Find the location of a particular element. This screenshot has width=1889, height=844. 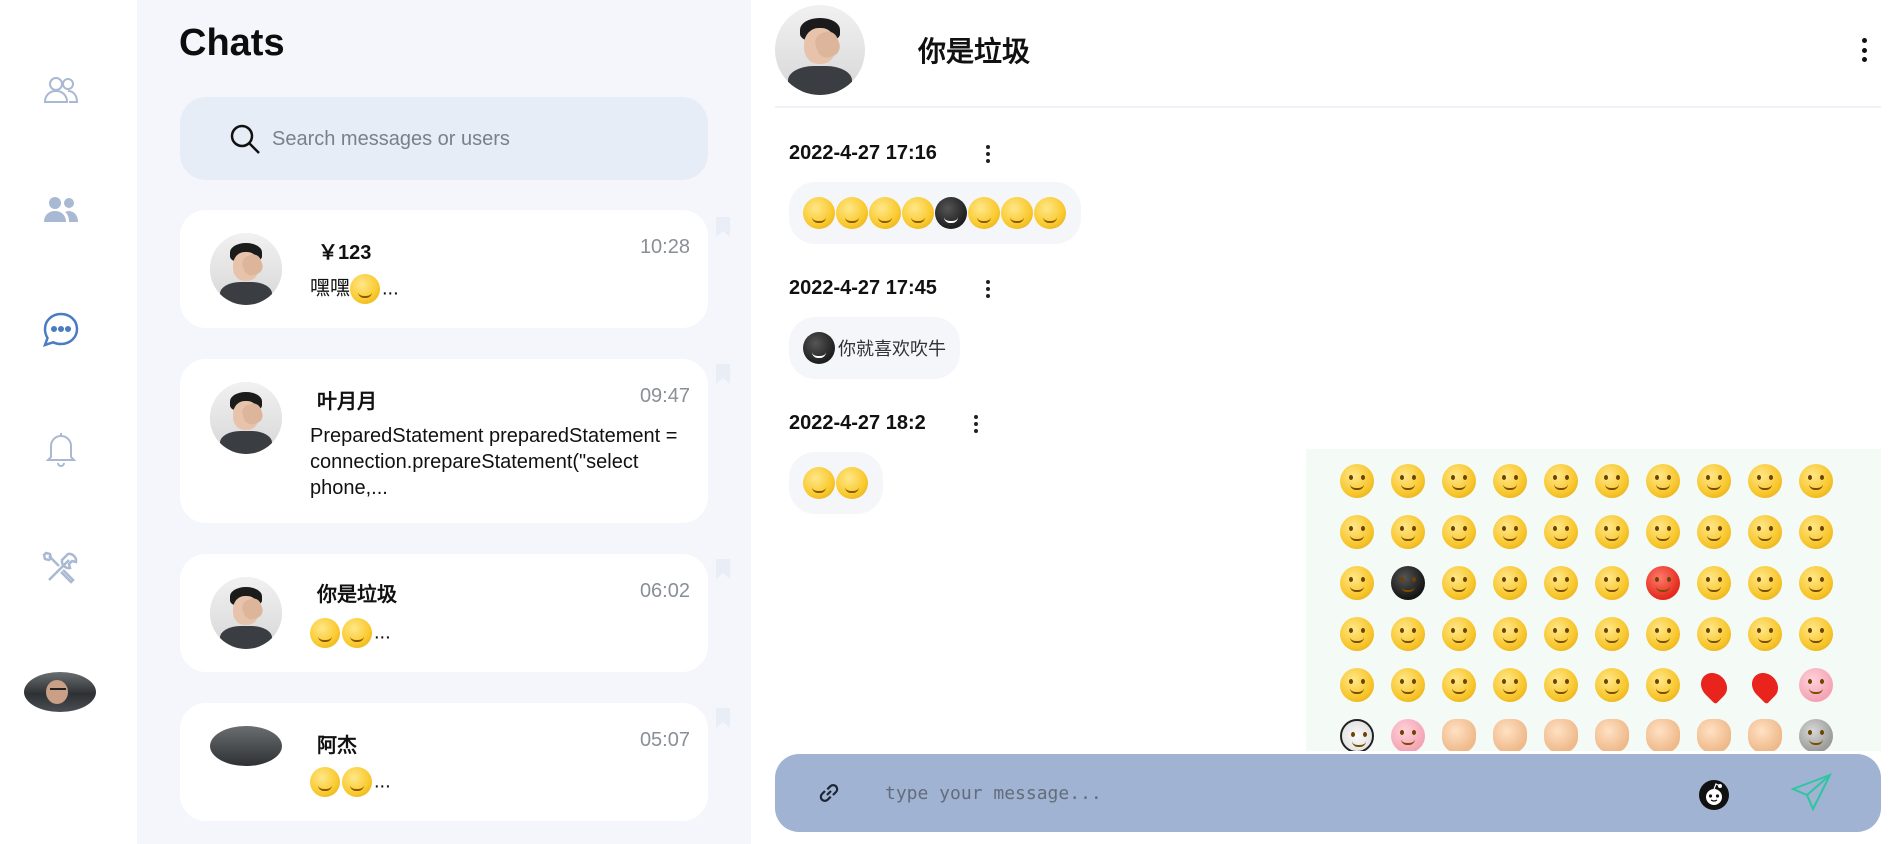

conversation-header: 你是垃圾 is located at coordinates (1328, 54).